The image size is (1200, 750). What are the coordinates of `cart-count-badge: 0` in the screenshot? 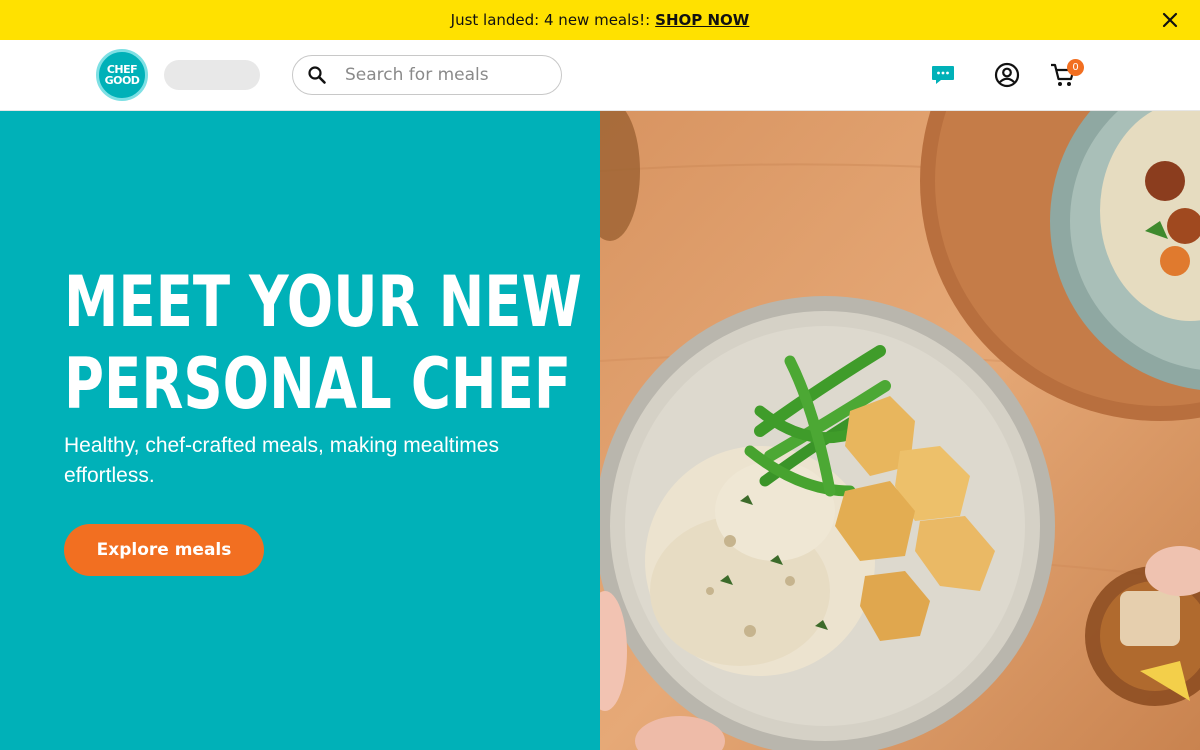 It's located at (1075, 67).